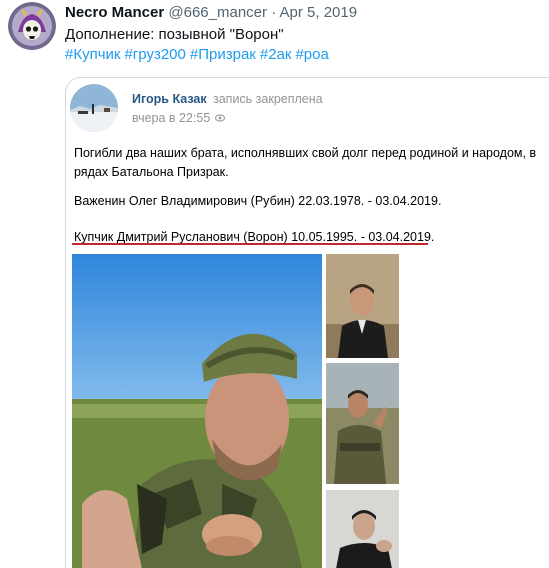 Image resolution: width=549 pixels, height=568 pixels. I want to click on tweet-header: Necro Mancer @666_mancer · Apr 5, 2019, so click(211, 12).